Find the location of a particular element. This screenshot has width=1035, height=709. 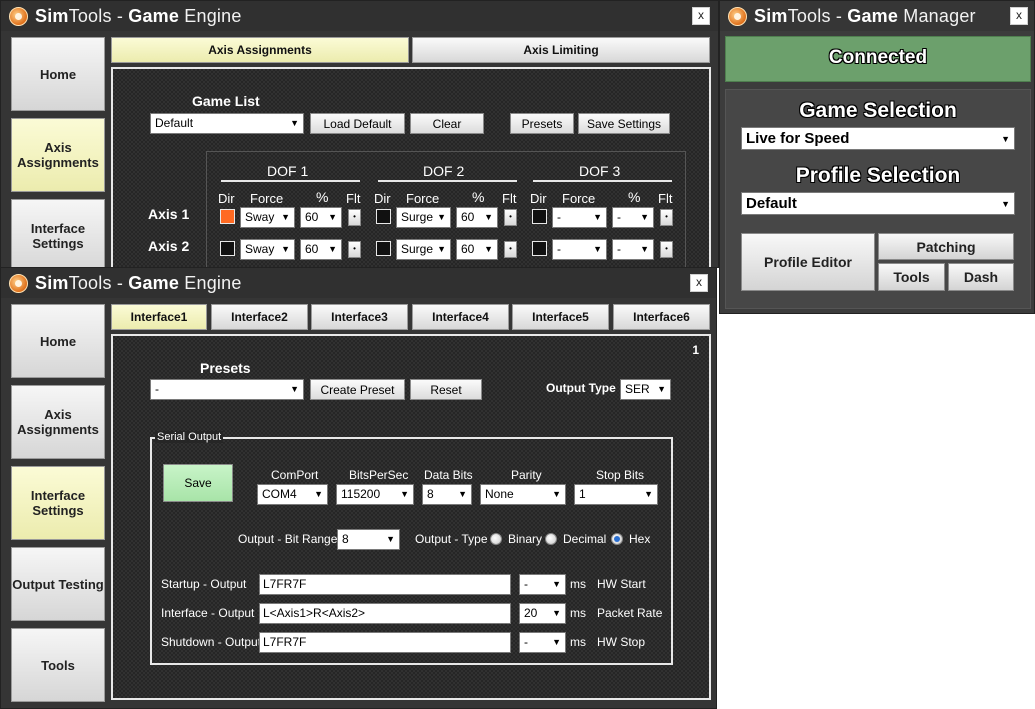

bits-per-sec-select: 115200 ▼ is located at coordinates (375, 494).